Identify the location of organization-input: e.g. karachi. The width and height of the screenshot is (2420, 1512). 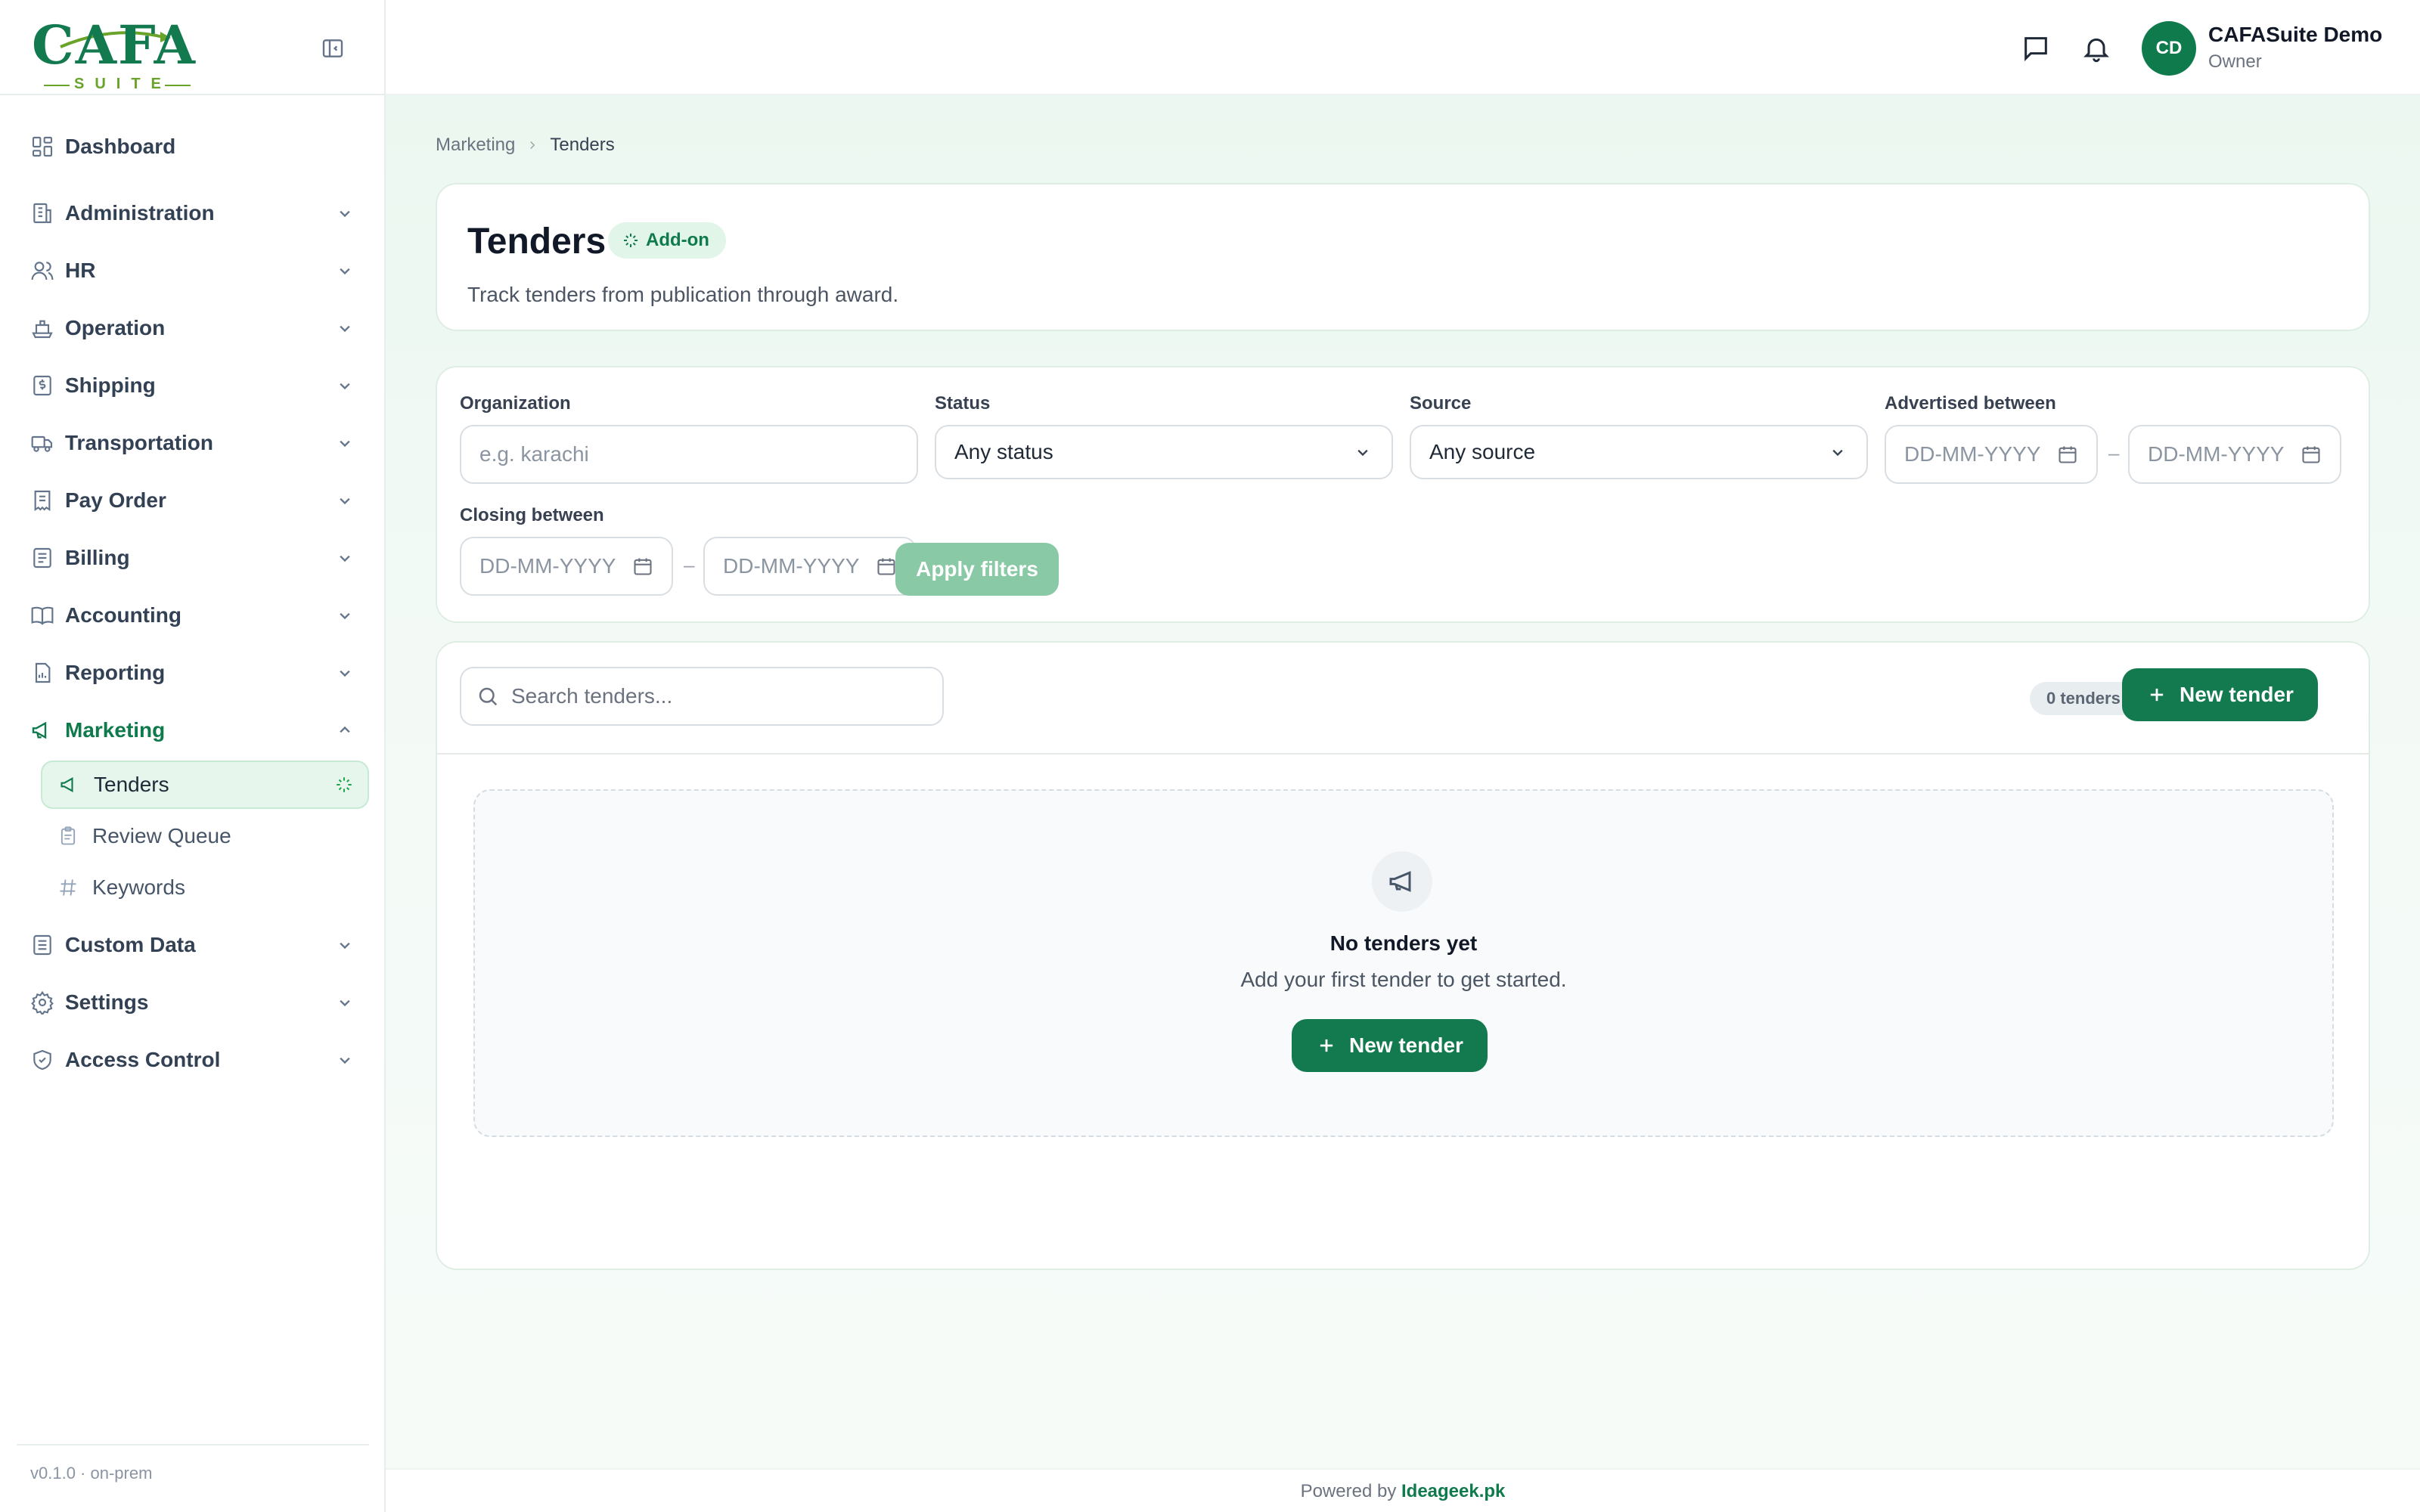
(689, 455).